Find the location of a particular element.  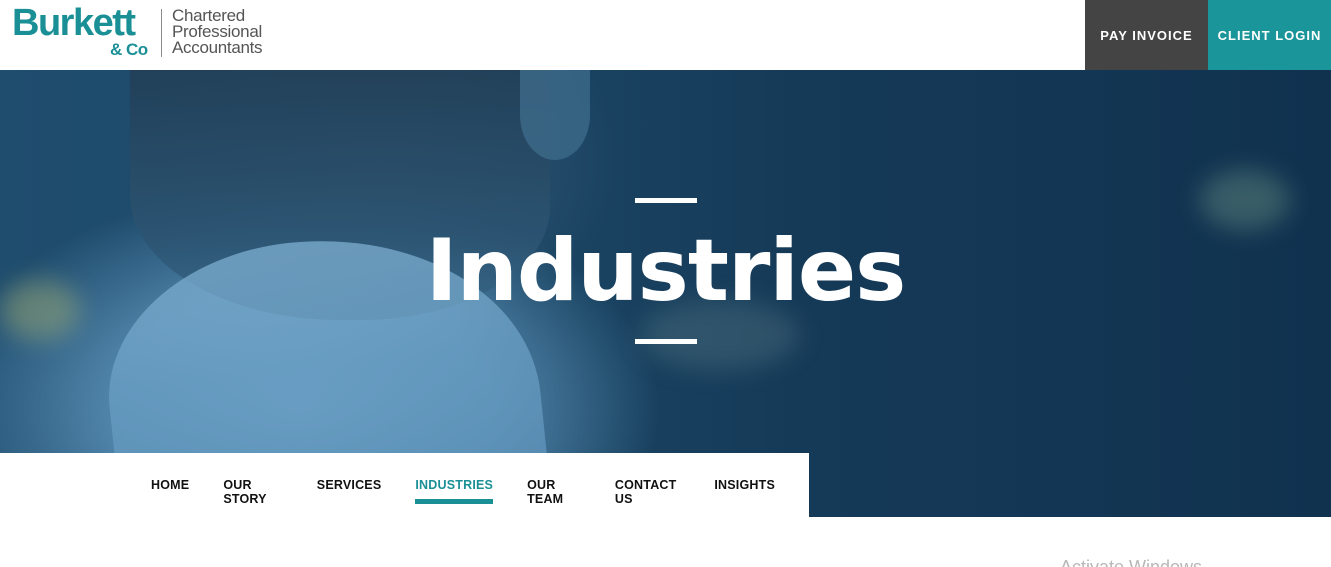

nav-item-contact-us: CONTACT US is located at coordinates (647, 492).